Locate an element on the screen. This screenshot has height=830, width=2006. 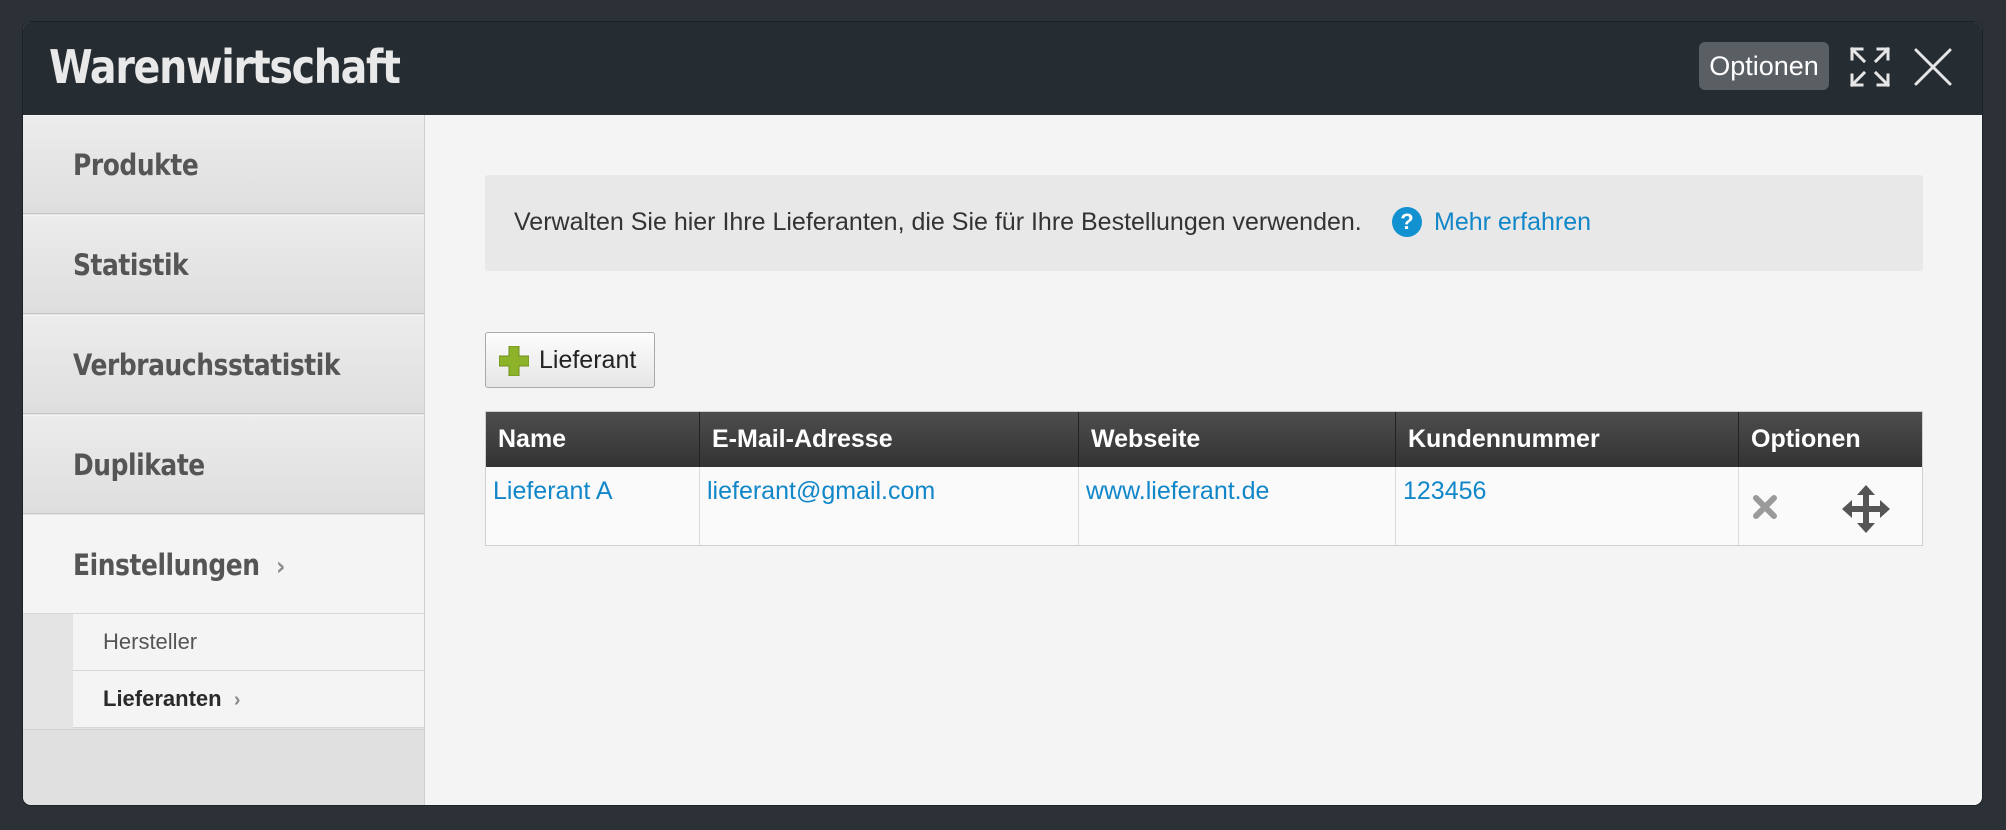
cell-customer-number: 123456 is located at coordinates (1566, 506).